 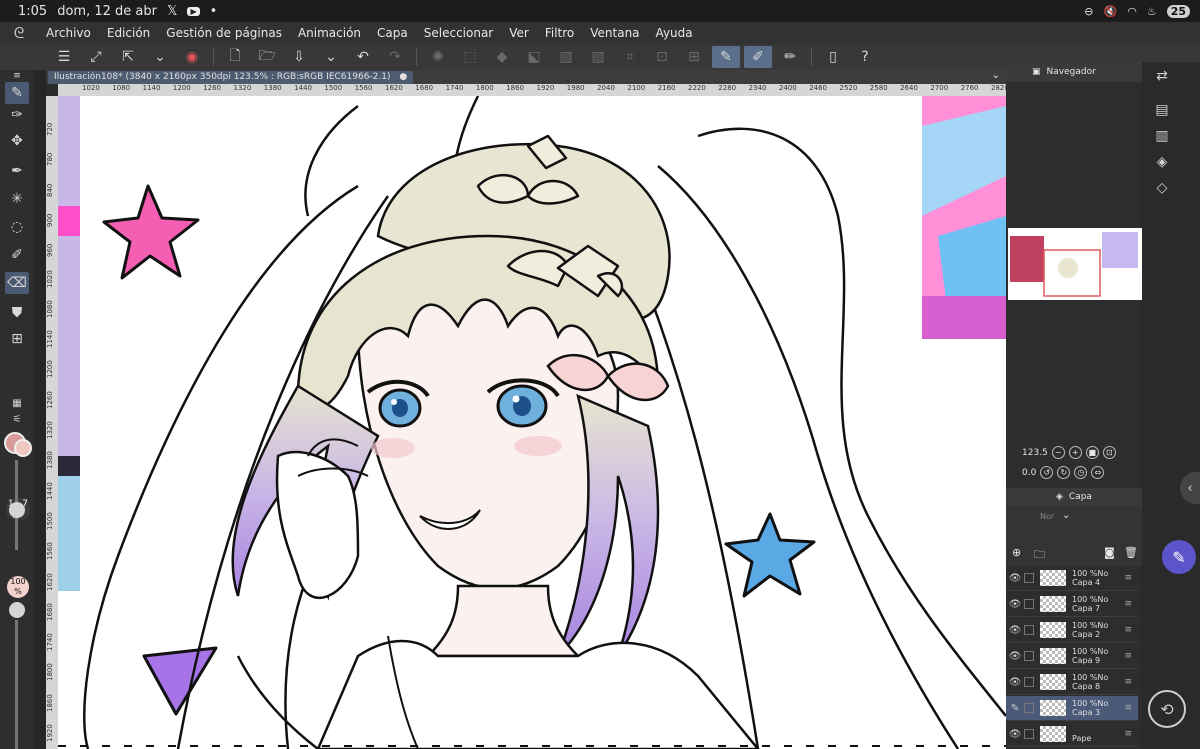 What do you see at coordinates (17, 510) in the screenshot?
I see `brush-size-slider-knob` at bounding box center [17, 510].